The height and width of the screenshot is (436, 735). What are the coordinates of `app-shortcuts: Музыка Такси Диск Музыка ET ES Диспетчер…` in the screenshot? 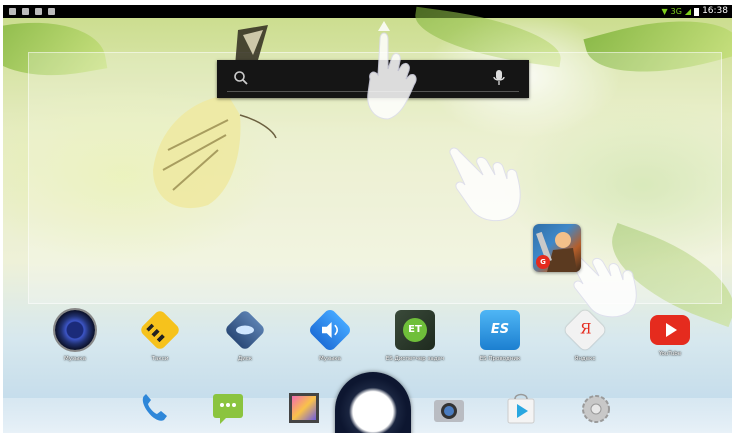 It's located at (367, 338).